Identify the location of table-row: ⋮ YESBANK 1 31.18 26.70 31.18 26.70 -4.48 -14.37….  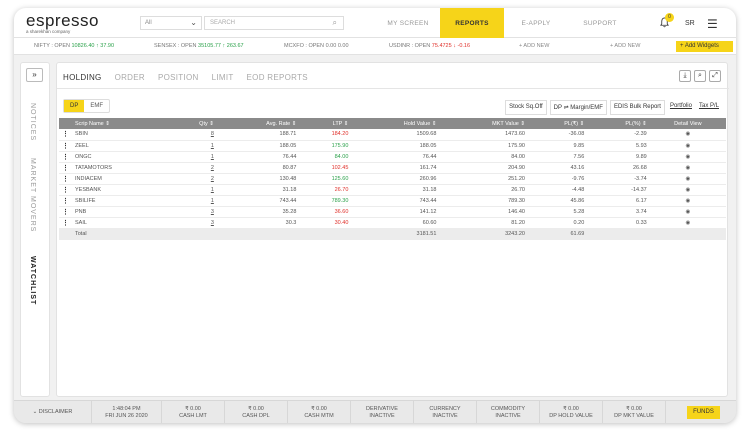
(392, 189).